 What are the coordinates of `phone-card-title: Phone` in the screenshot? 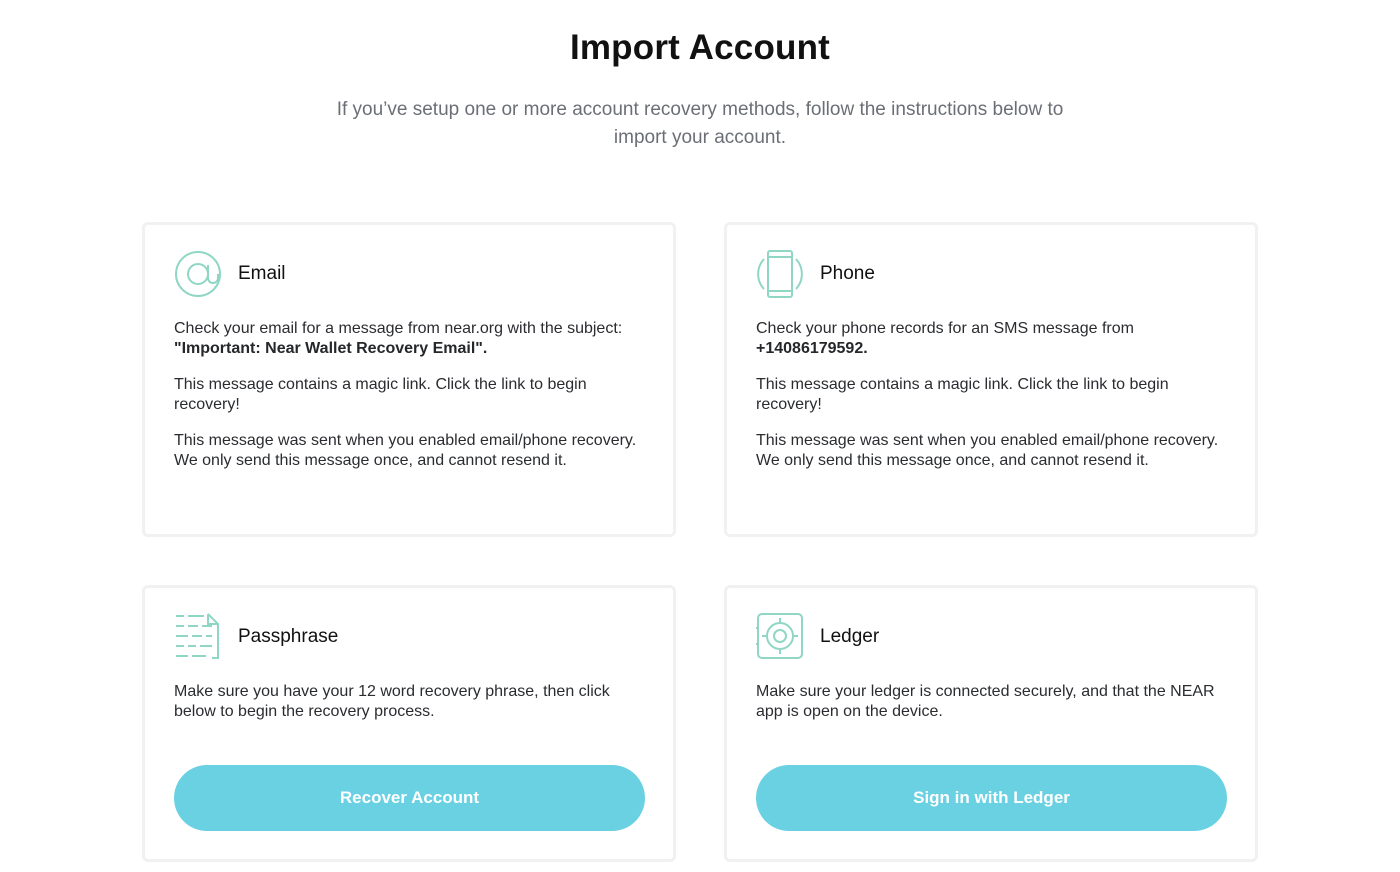 It's located at (847, 273).